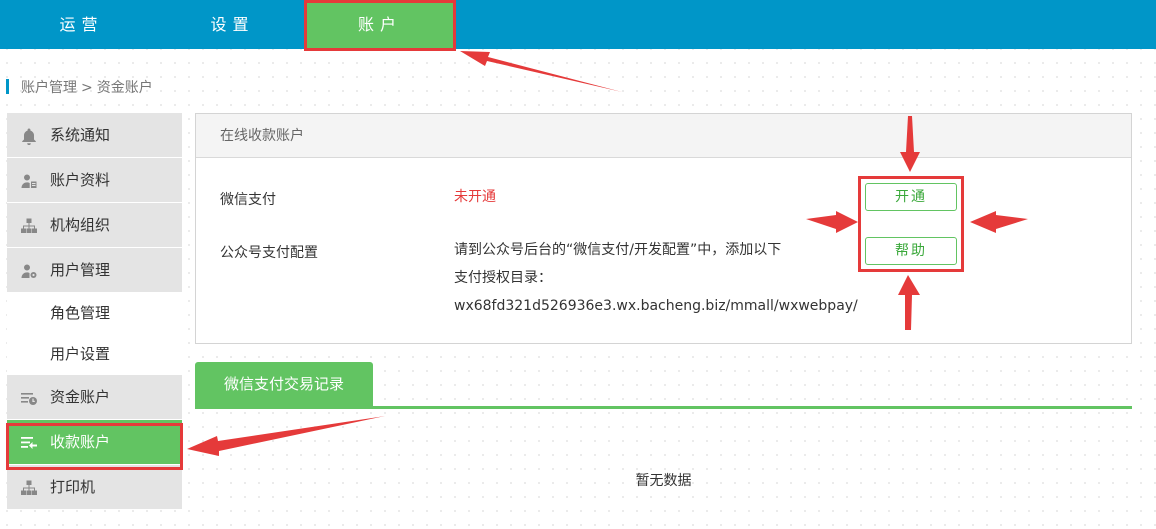  I want to click on breadcrumb-marker, so click(7, 86).